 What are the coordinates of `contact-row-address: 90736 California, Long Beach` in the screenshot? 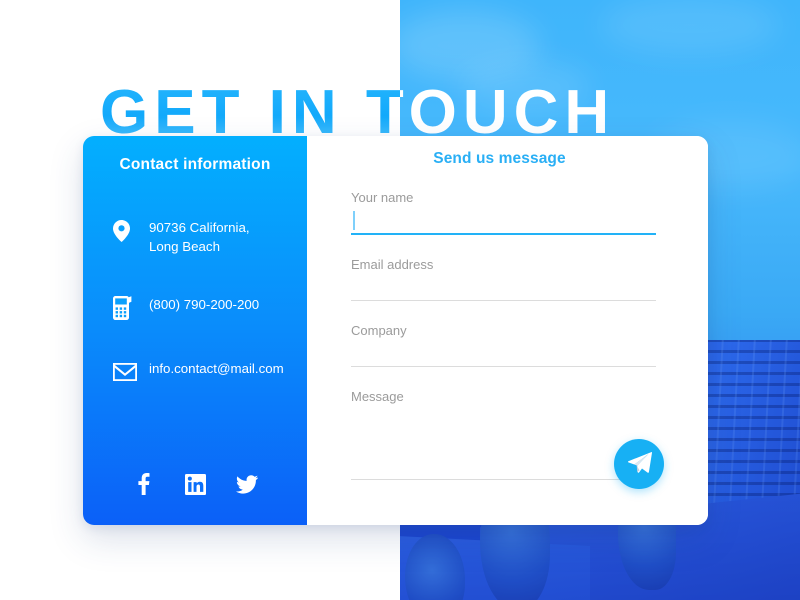 It's located at (195, 237).